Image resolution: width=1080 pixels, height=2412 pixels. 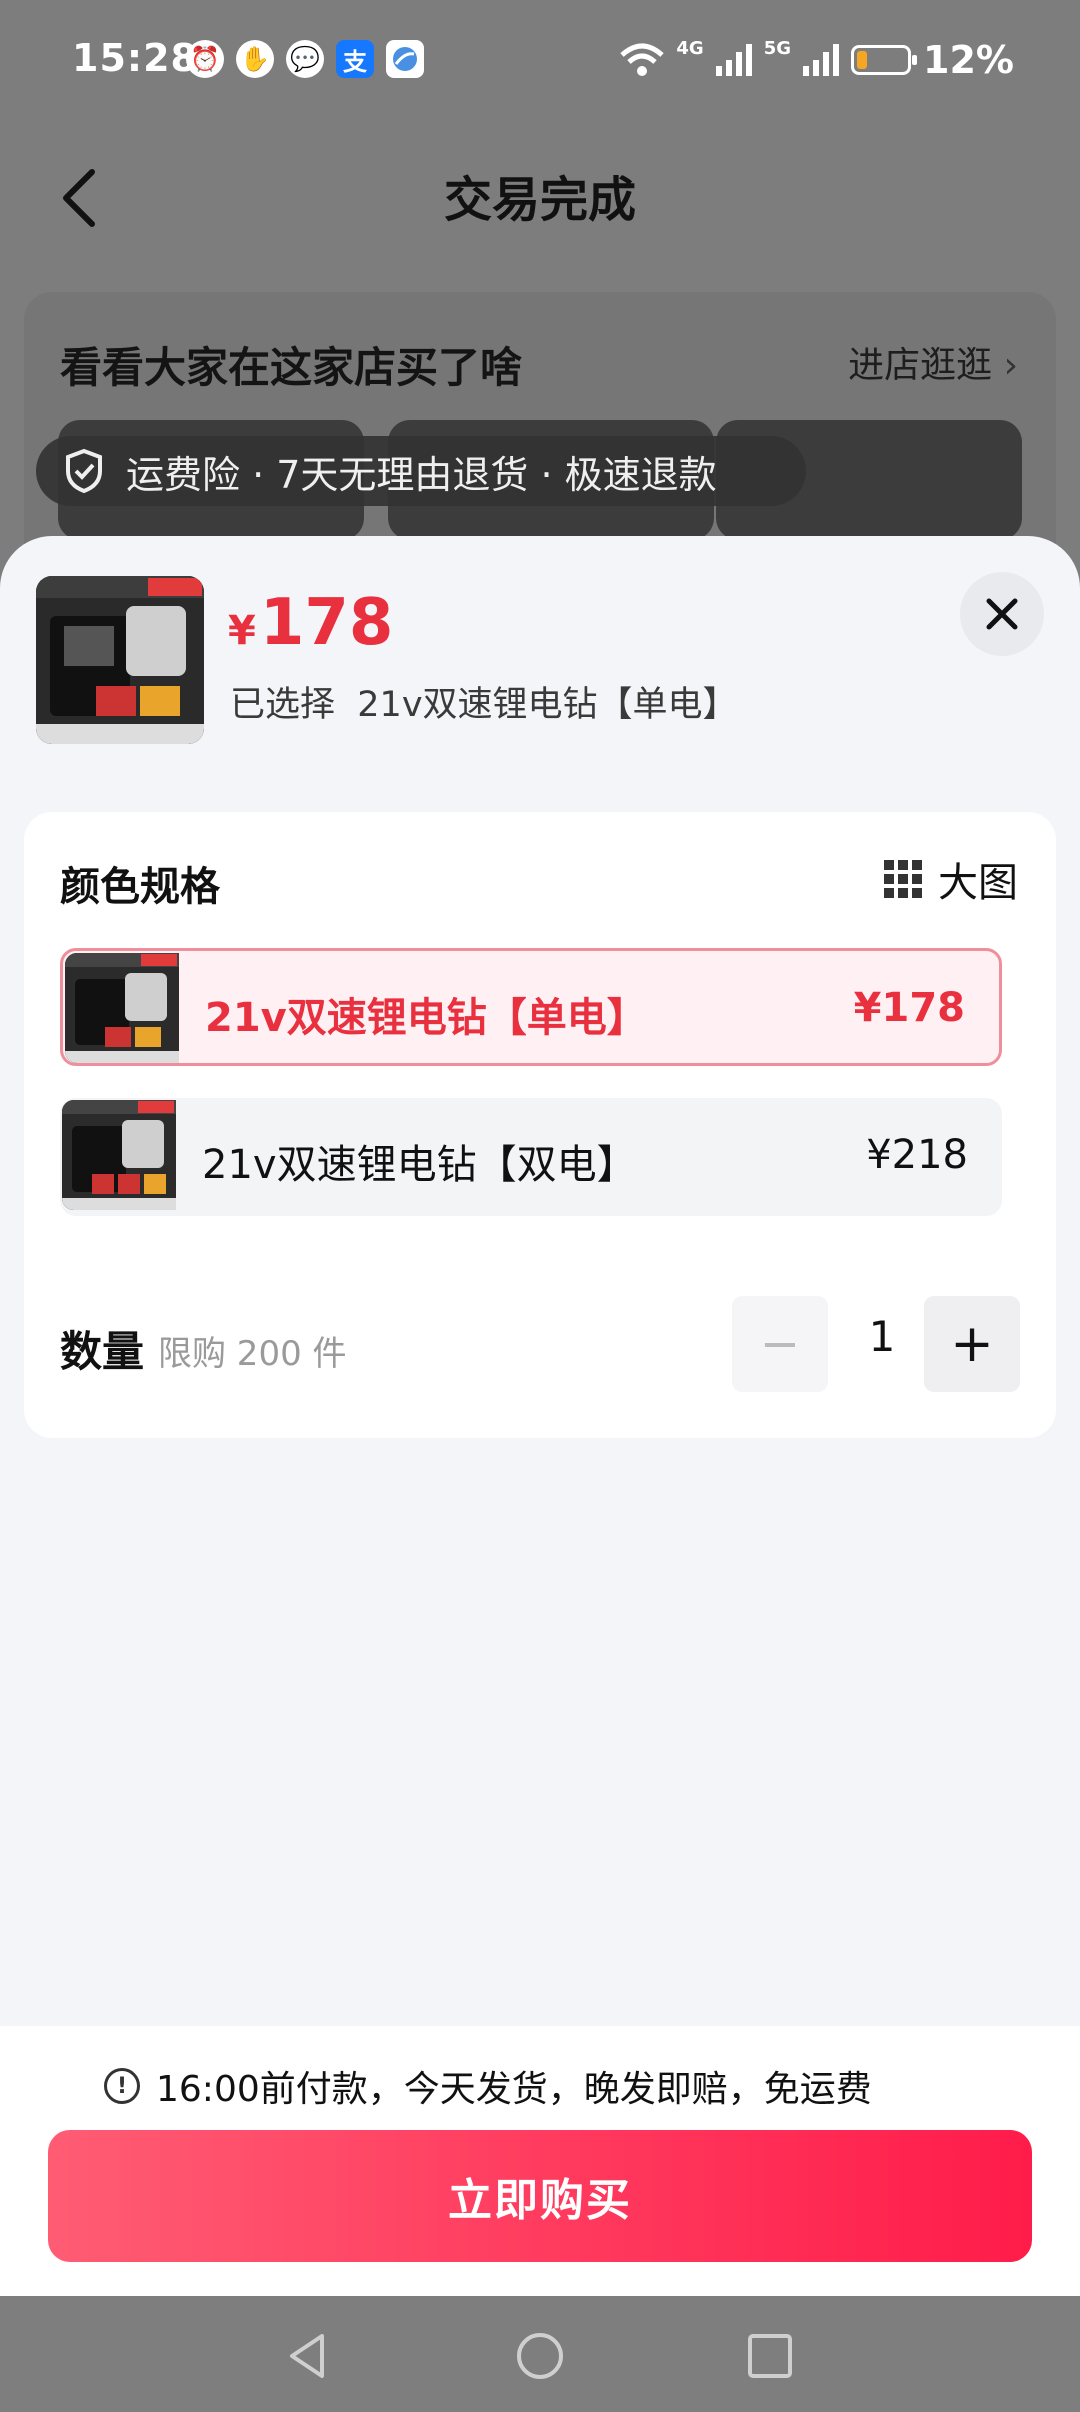 I want to click on currency-symbol: ¥, so click(x=242, y=631).